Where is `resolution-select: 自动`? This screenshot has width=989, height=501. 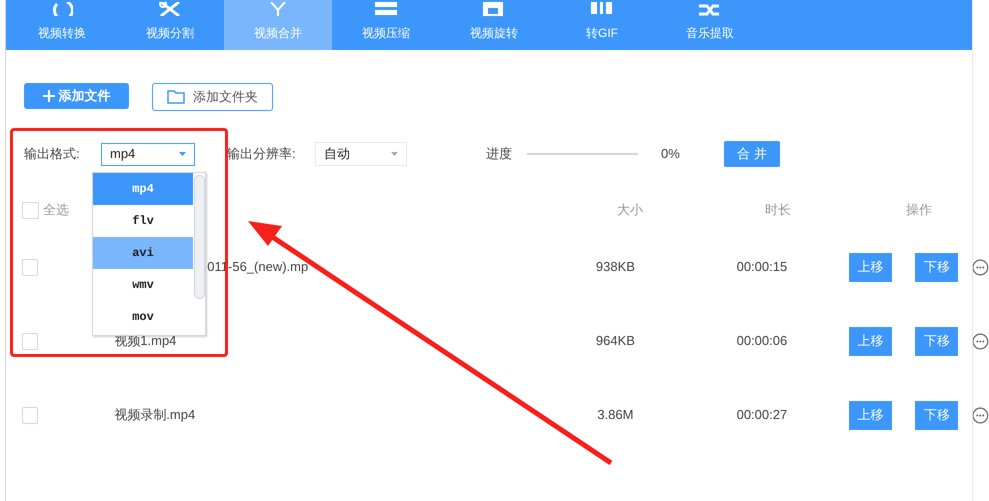 resolution-select: 自动 is located at coordinates (361, 154).